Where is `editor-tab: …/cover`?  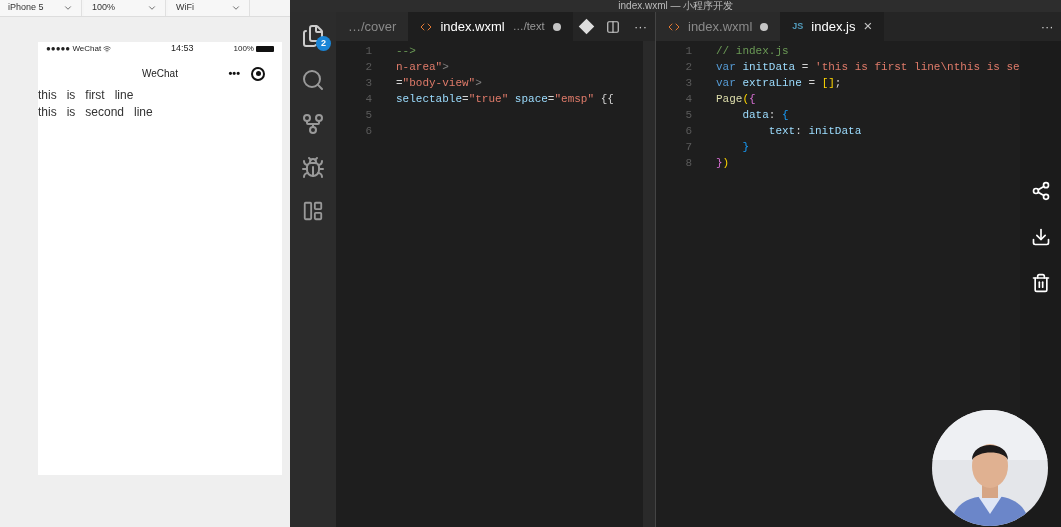 editor-tab: …/cover is located at coordinates (372, 26).